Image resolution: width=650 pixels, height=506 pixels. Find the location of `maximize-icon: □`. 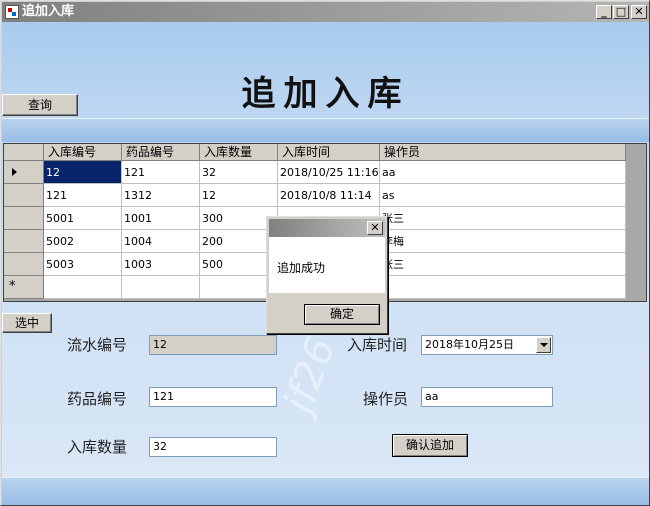

maximize-icon: □ is located at coordinates (621, 12).